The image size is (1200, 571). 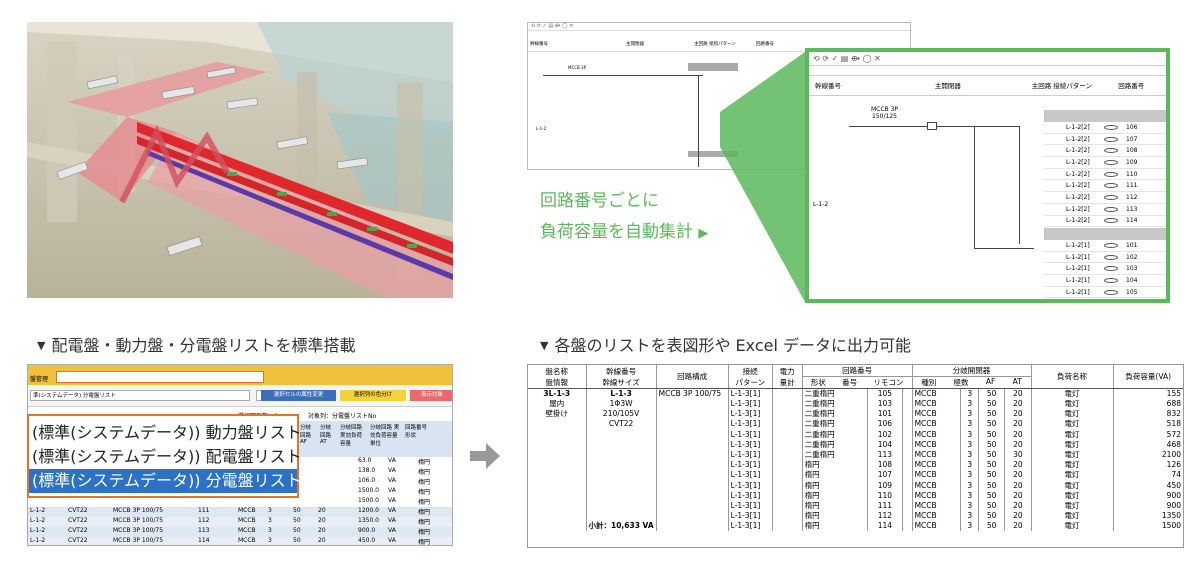 I want to click on list-dropdown: 準(システムデータ) 分電盤リスト, so click(x=140, y=395).